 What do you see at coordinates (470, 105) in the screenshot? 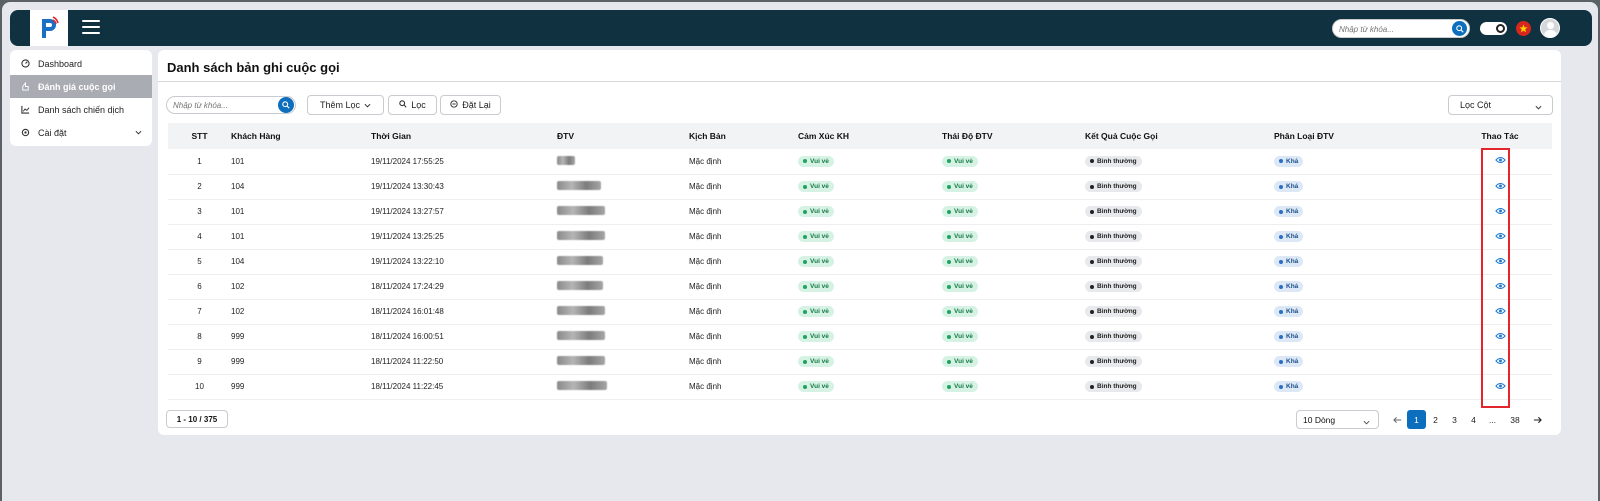
I see `reset-button: Đặt Lại` at bounding box center [470, 105].